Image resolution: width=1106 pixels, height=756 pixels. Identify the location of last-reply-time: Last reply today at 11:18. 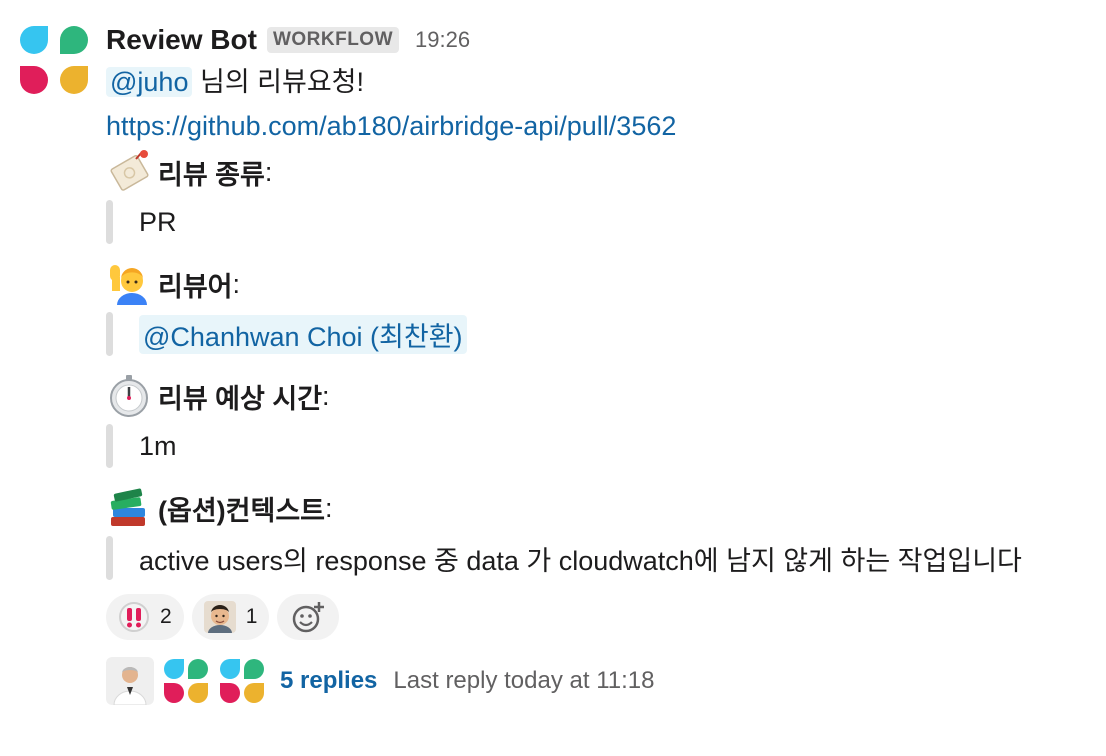
(524, 680).